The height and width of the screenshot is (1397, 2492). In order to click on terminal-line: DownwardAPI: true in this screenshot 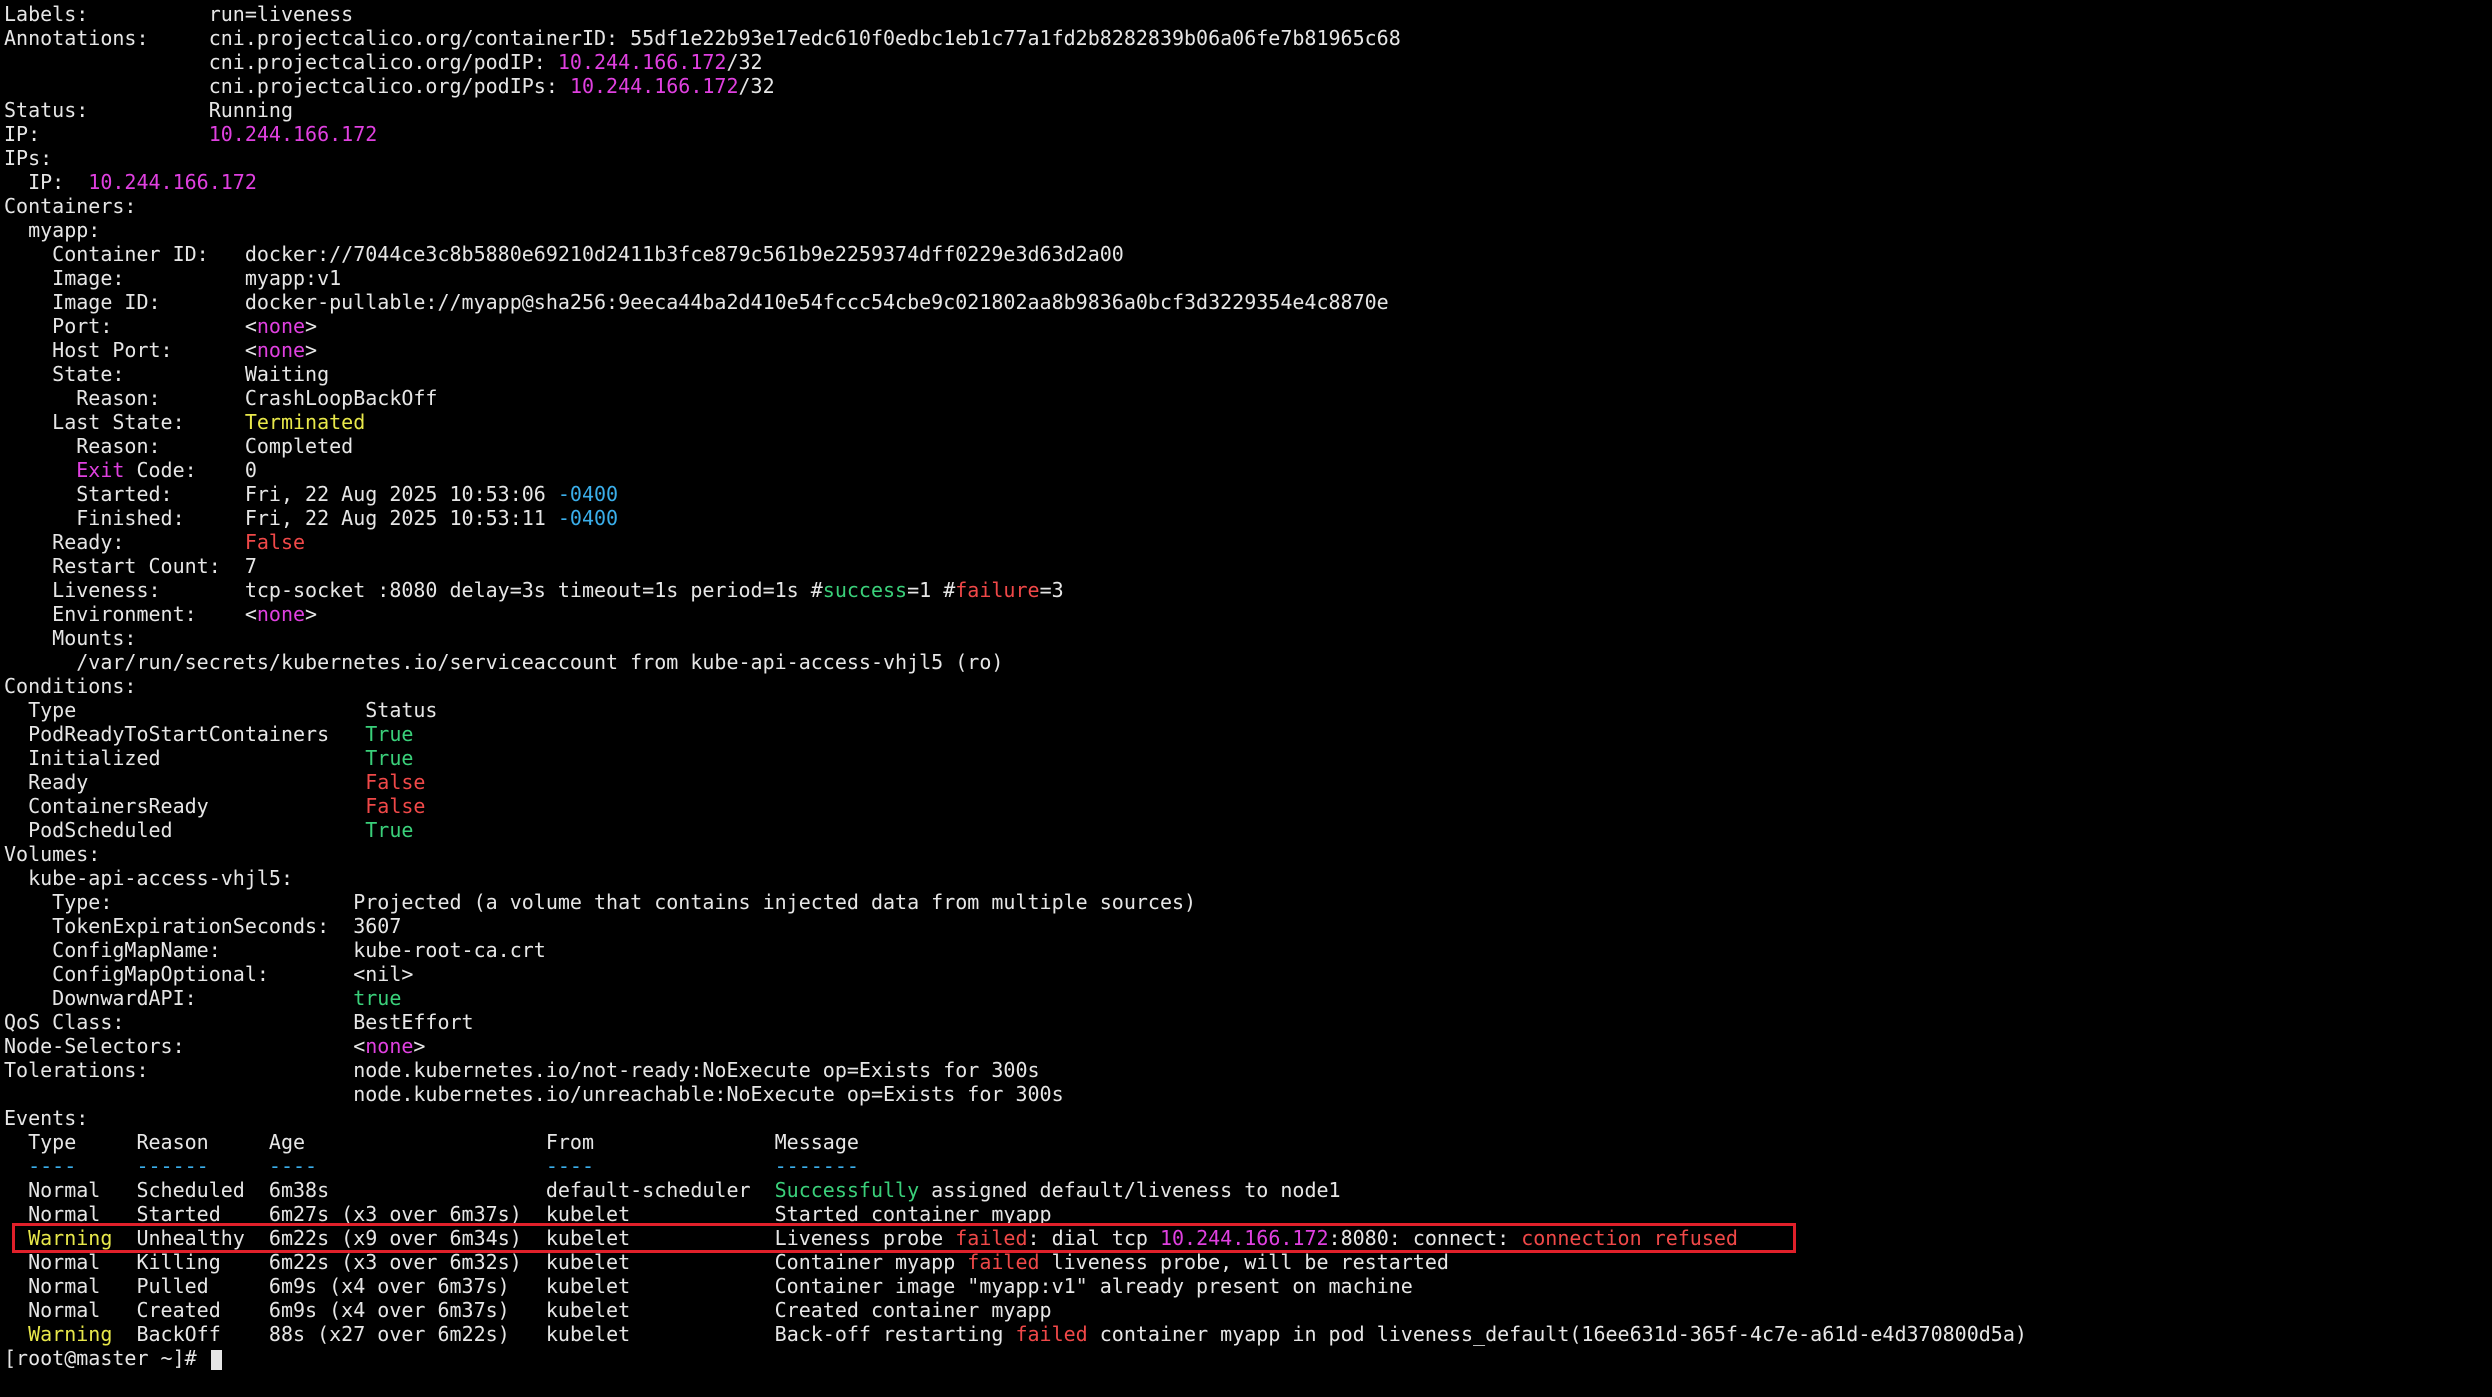, I will do `click(1248, 998)`.